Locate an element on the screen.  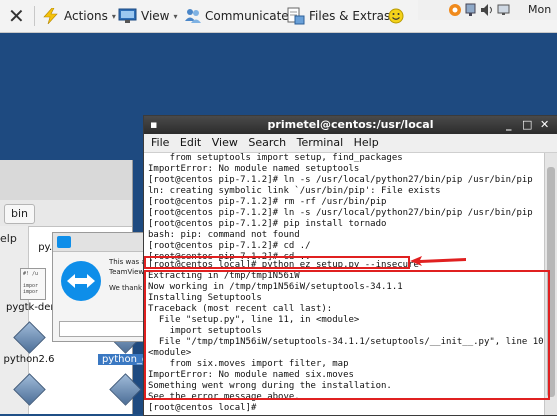
communicate-menu: Communicate ▾ is located at coordinates (240, 16).